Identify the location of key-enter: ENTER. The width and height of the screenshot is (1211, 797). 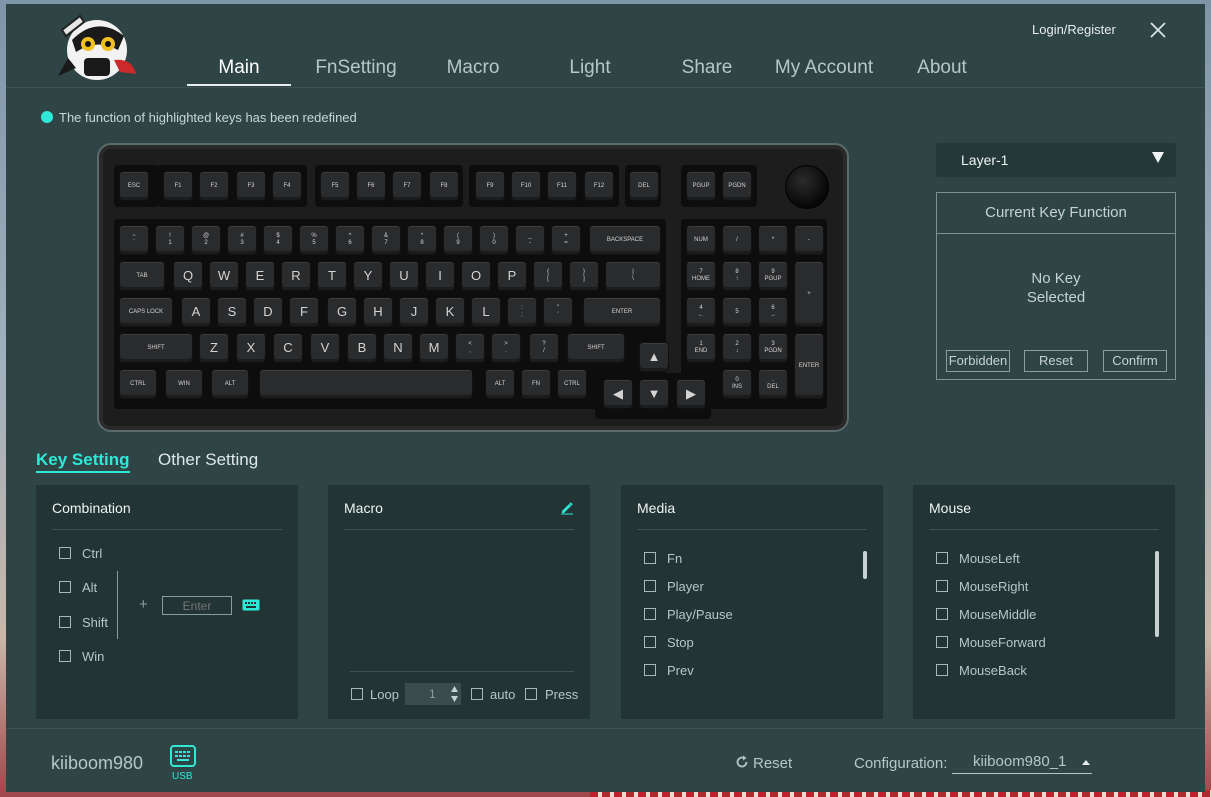
(622, 312).